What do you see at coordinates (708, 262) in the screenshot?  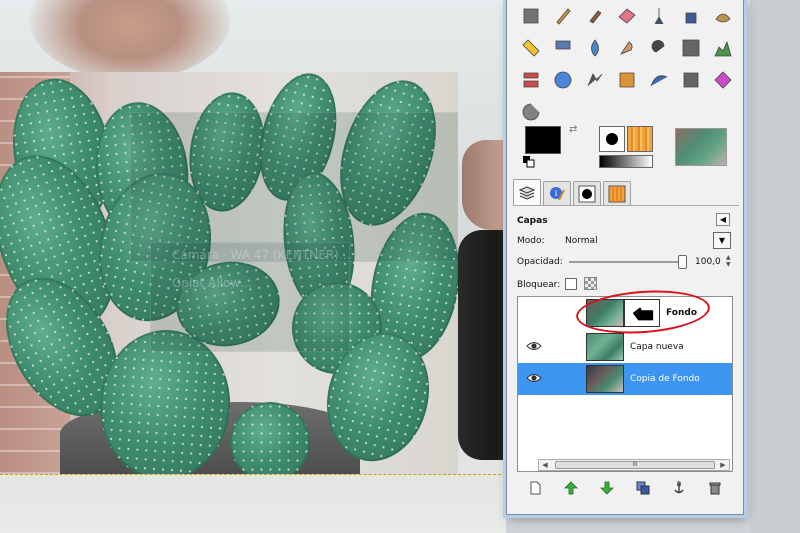 I see `opacity-value: 100,0` at bounding box center [708, 262].